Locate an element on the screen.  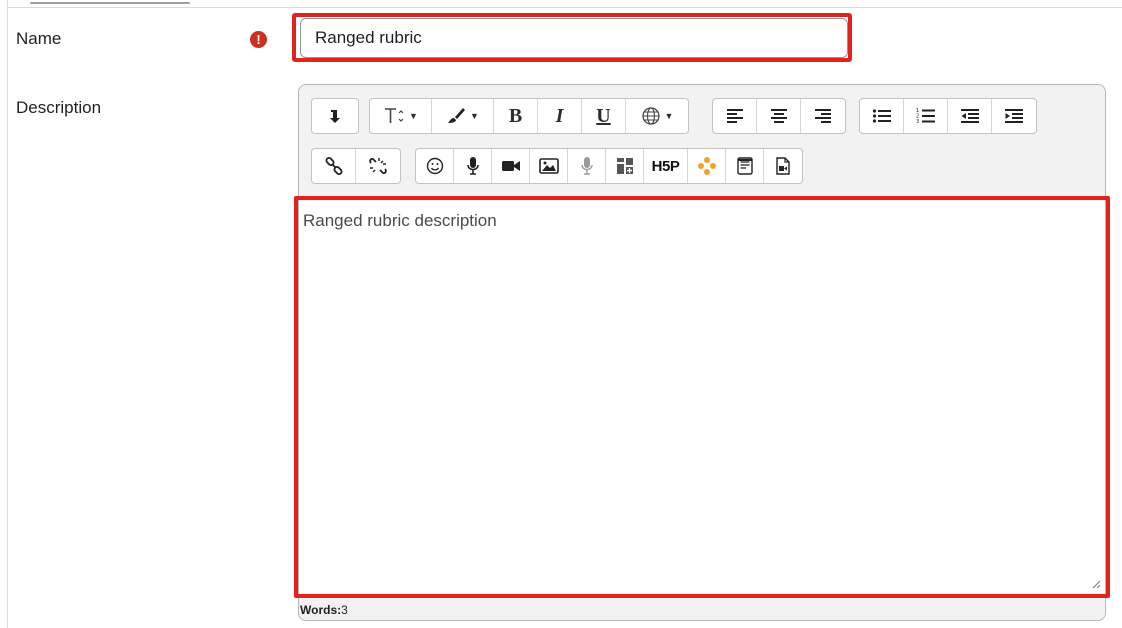
unlink-button is located at coordinates (378, 166).